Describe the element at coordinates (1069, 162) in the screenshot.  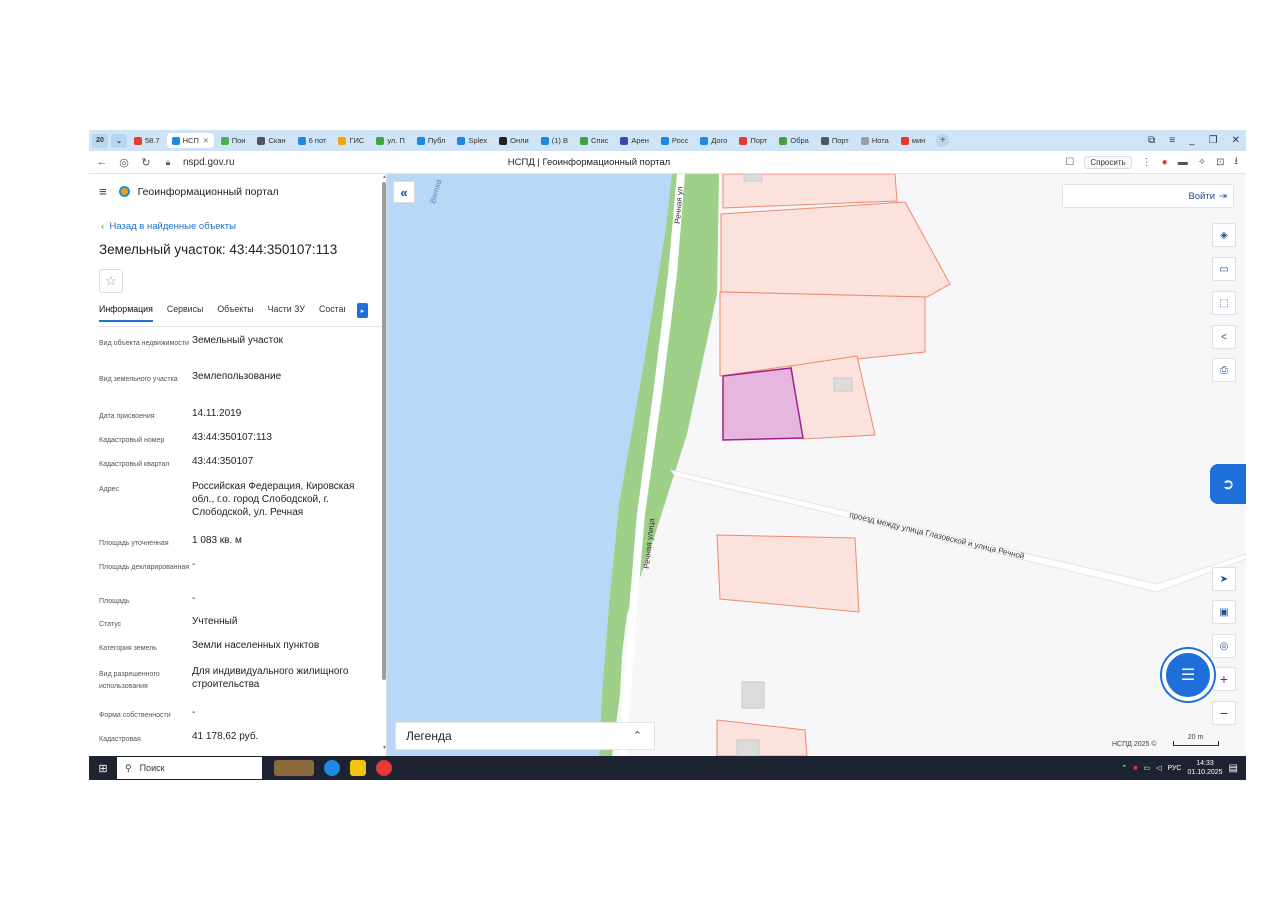
I see `bookmark-icon: ☐` at that location.